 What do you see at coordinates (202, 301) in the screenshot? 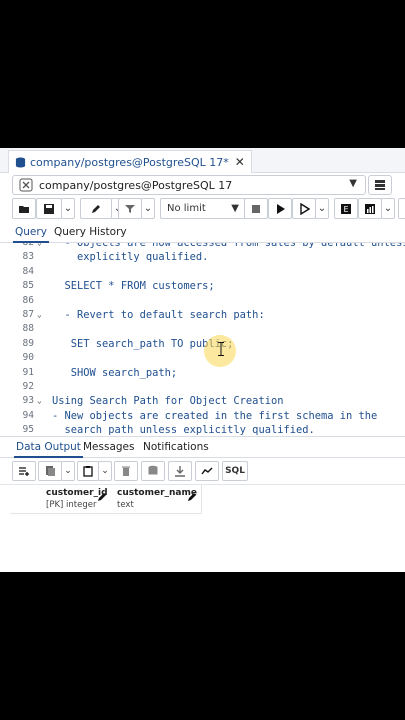
I see `code-line: 86` at bounding box center [202, 301].